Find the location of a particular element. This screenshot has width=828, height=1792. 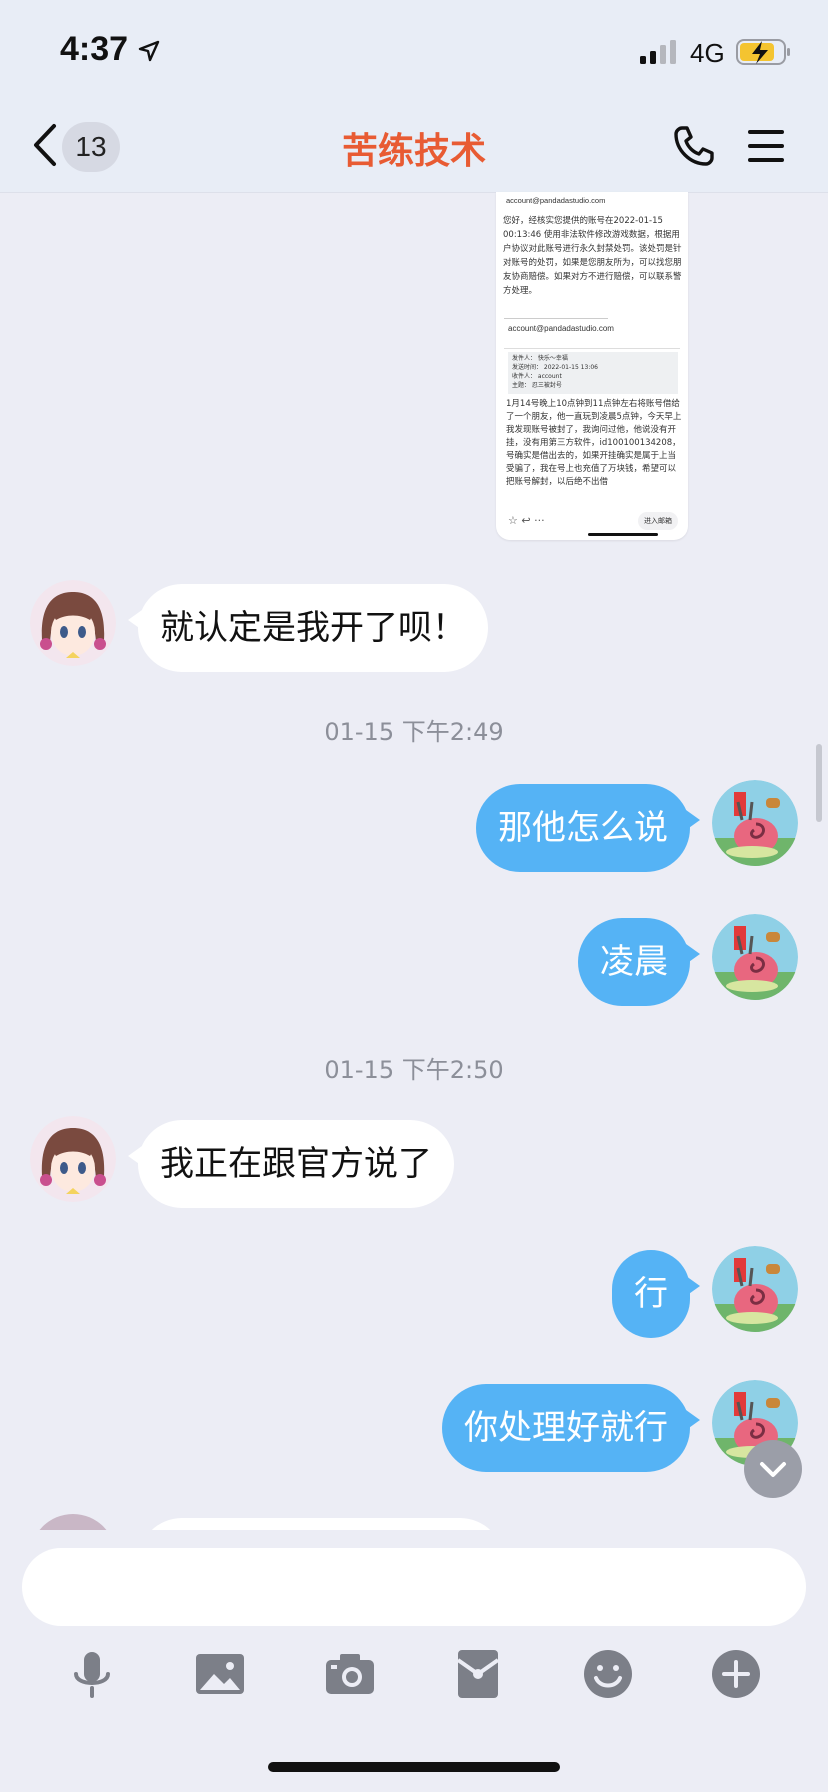

network-label: 4G is located at coordinates (707, 53).